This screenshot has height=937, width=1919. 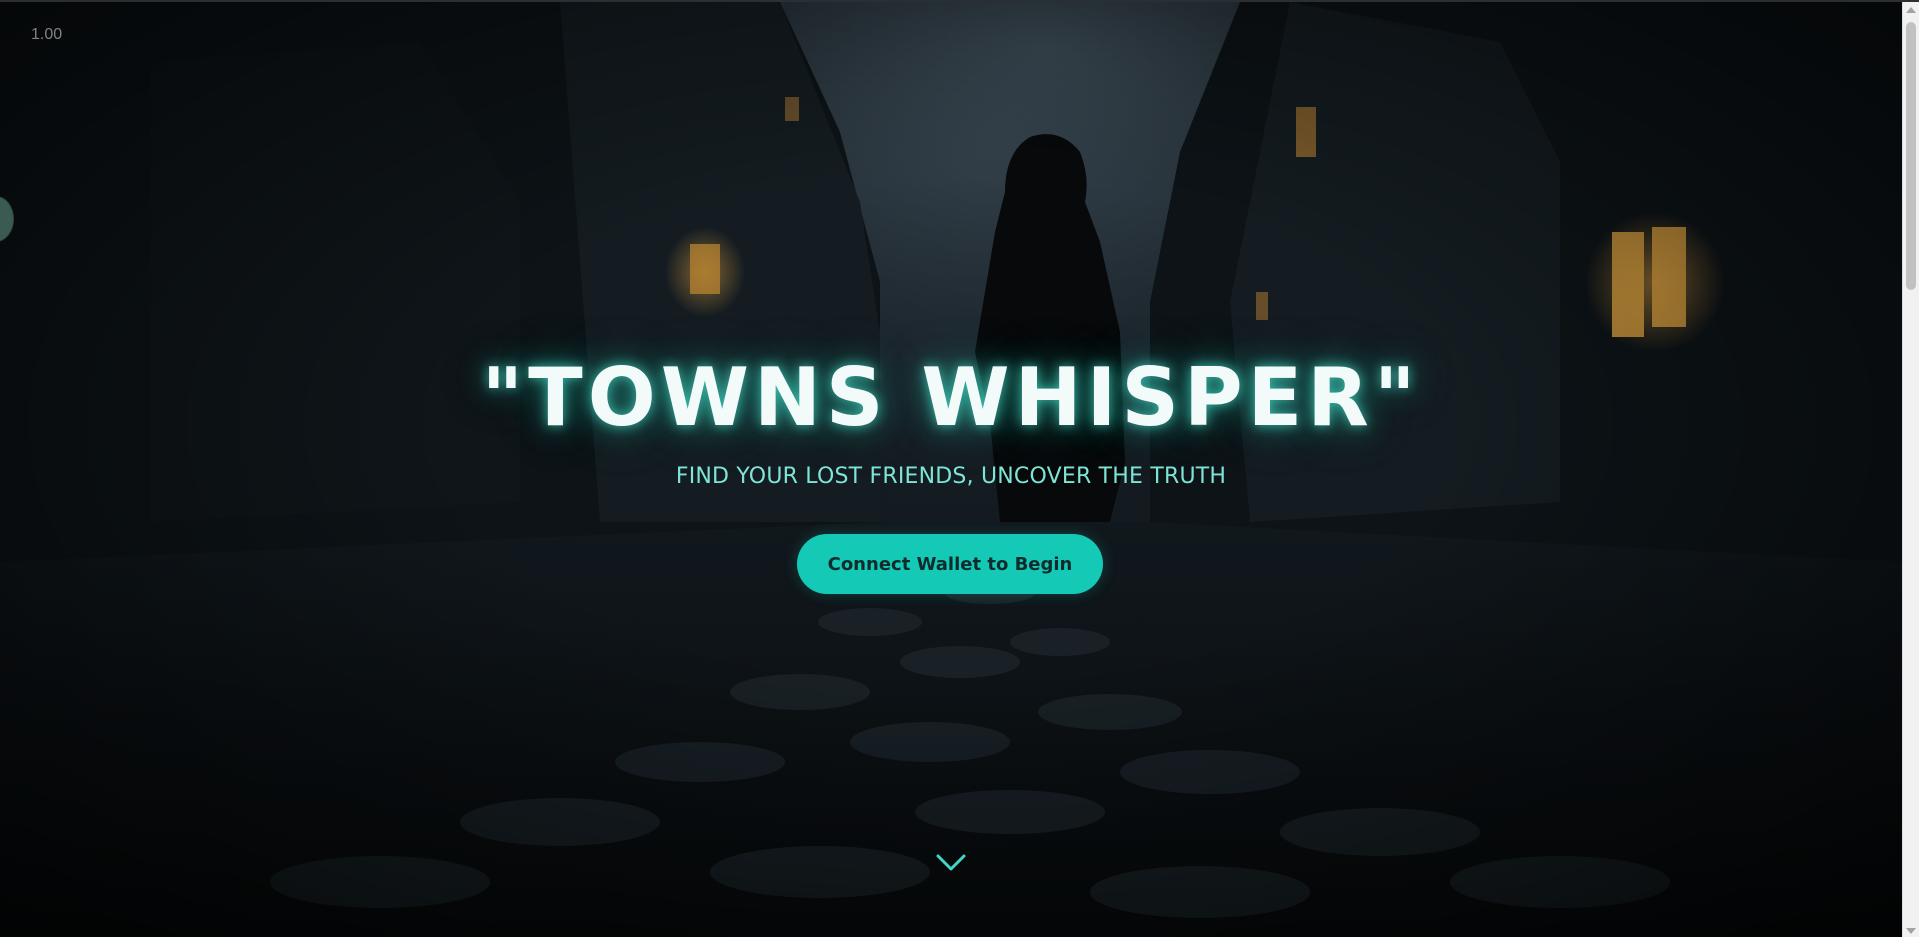 What do you see at coordinates (951, 397) in the screenshot?
I see `page-title: "TOWNS WHISPER"` at bounding box center [951, 397].